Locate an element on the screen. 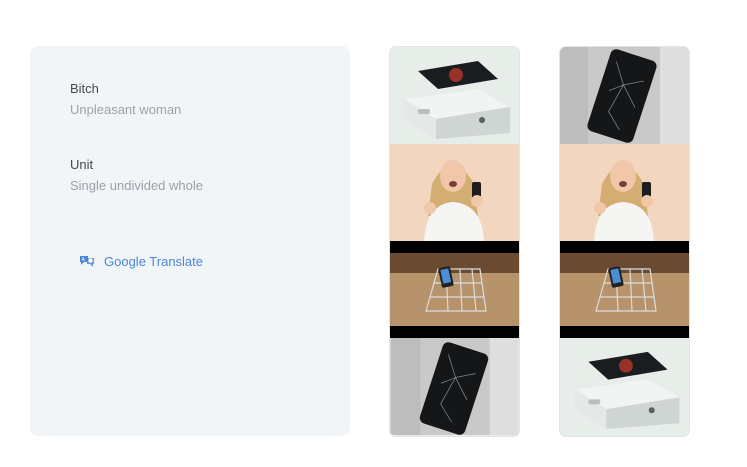 Image resolution: width=747 pixels, height=467 pixels. definition-item: Unit Single undivided whole is located at coordinates (136, 175).